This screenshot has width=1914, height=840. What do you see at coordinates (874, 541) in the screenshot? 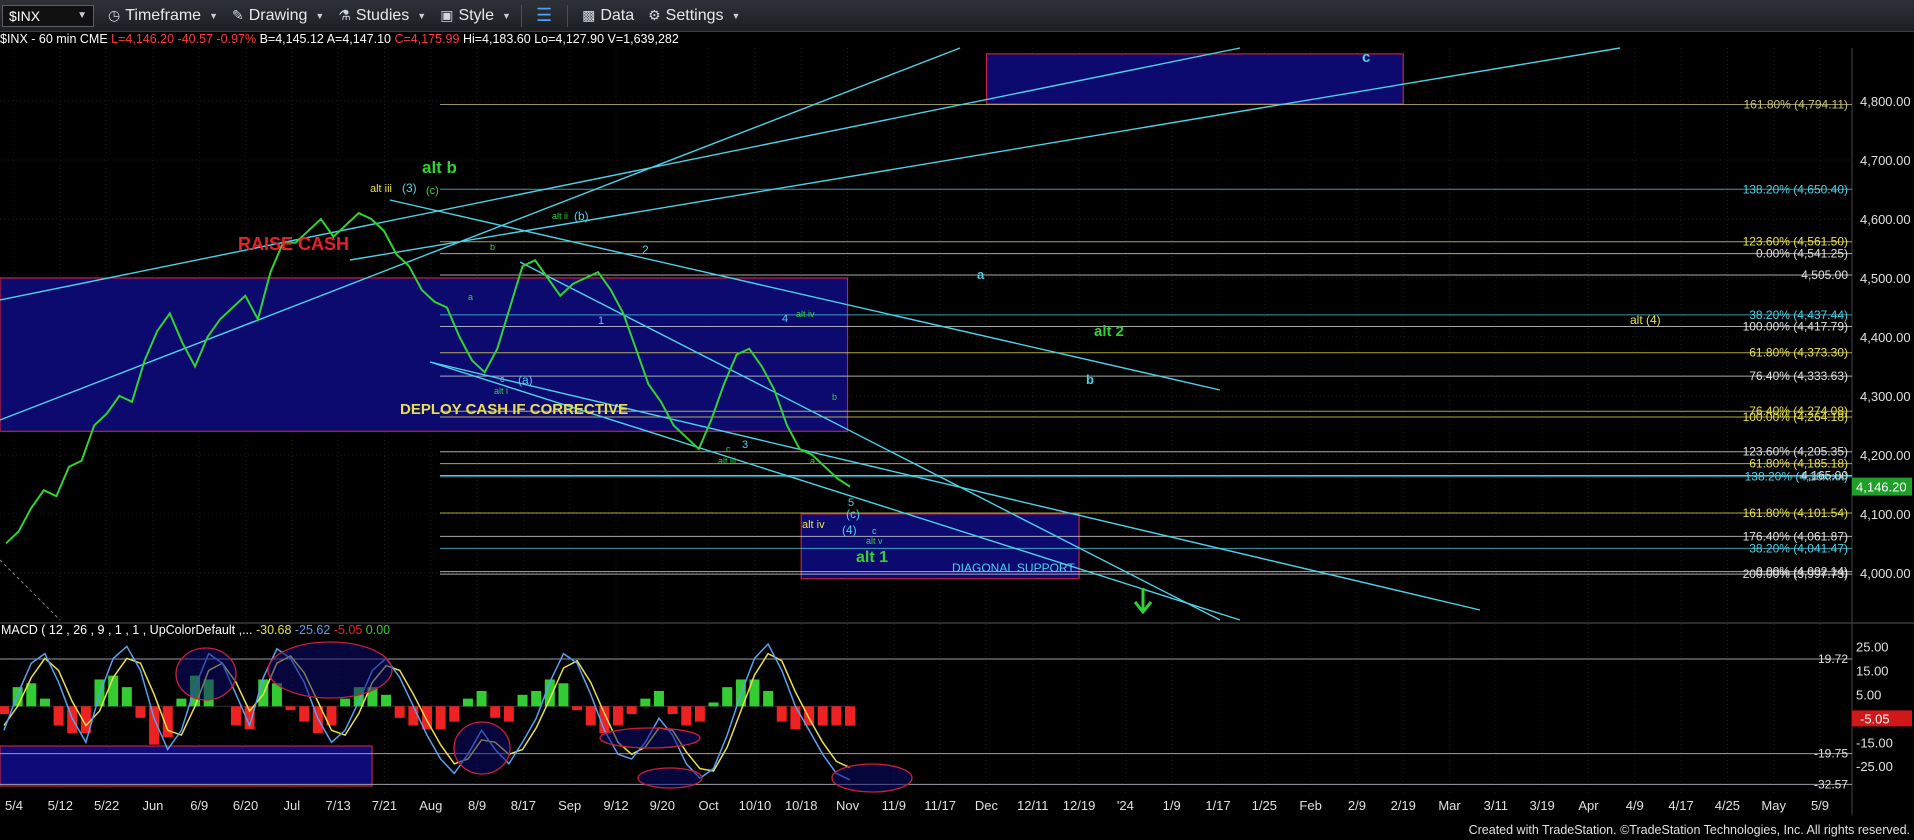
I see `wave-annotation: alt v` at bounding box center [874, 541].